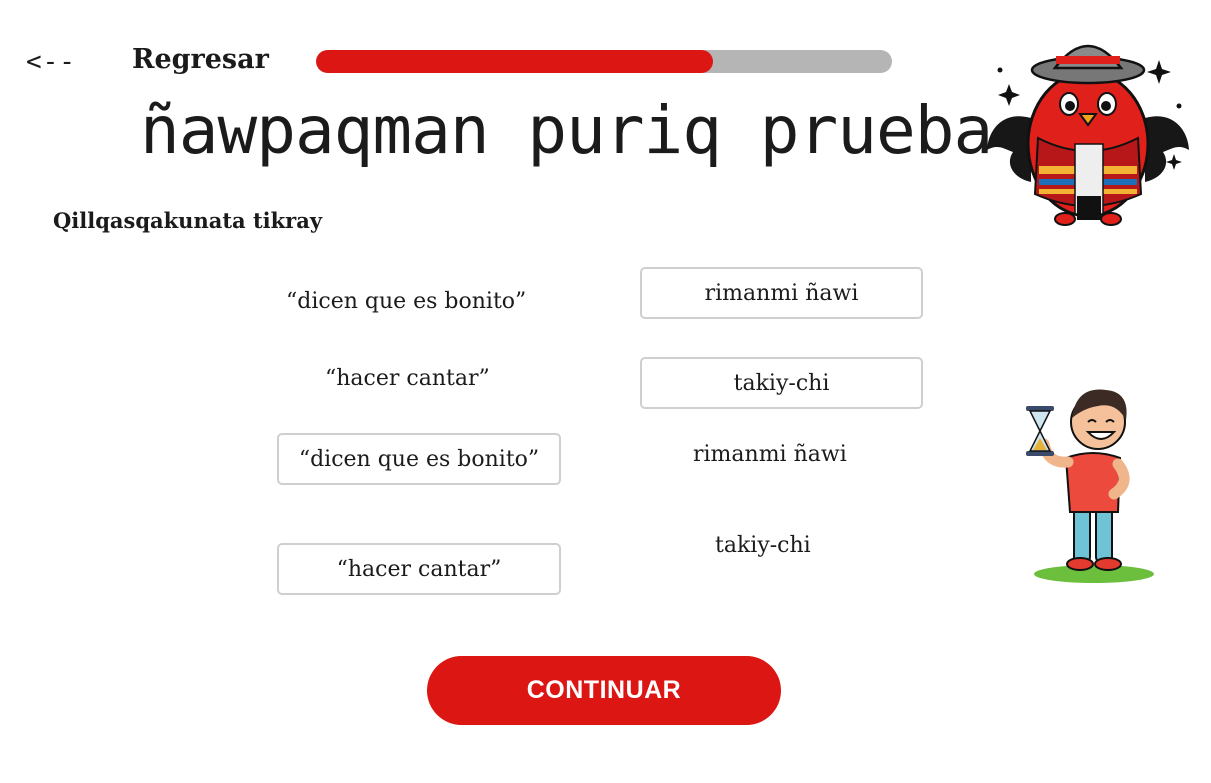 The height and width of the screenshot is (783, 1211). What do you see at coordinates (406, 301) in the screenshot?
I see `prompt-phrase: “dicen que es bonito”` at bounding box center [406, 301].